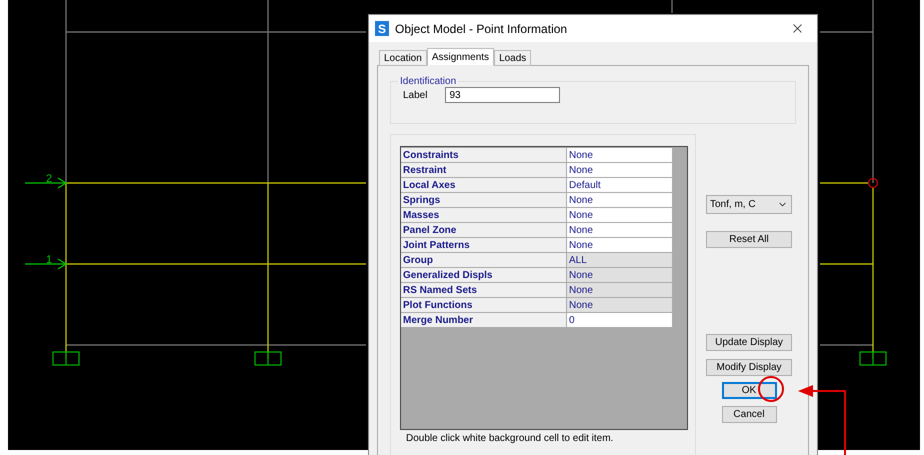  What do you see at coordinates (484, 170) in the screenshot?
I see `property-name-cell: Restraint` at bounding box center [484, 170].